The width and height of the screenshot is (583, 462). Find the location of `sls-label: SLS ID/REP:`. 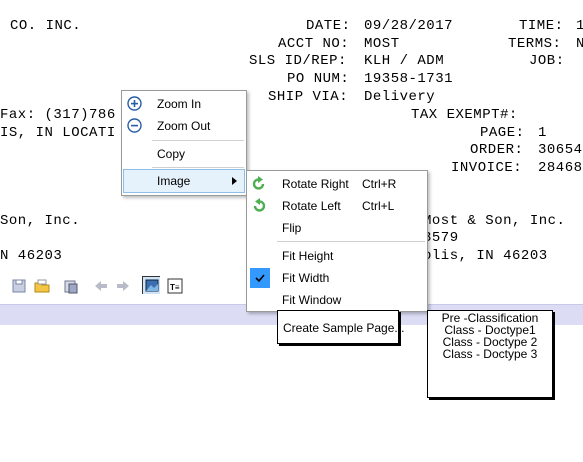

sls-label: SLS ID/REP: is located at coordinates (298, 61).